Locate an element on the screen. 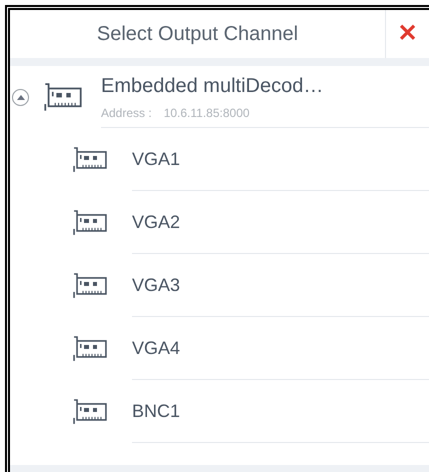 The width and height of the screenshot is (429, 472). caret-up-icon is located at coordinates (20, 97).